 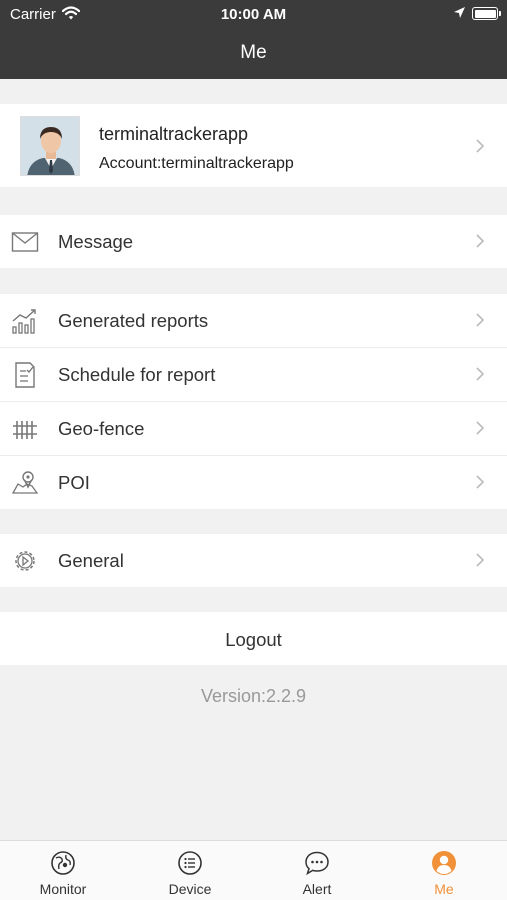 What do you see at coordinates (253, 428) in the screenshot?
I see `menu-item-geo-fence: Geo-fence` at bounding box center [253, 428].